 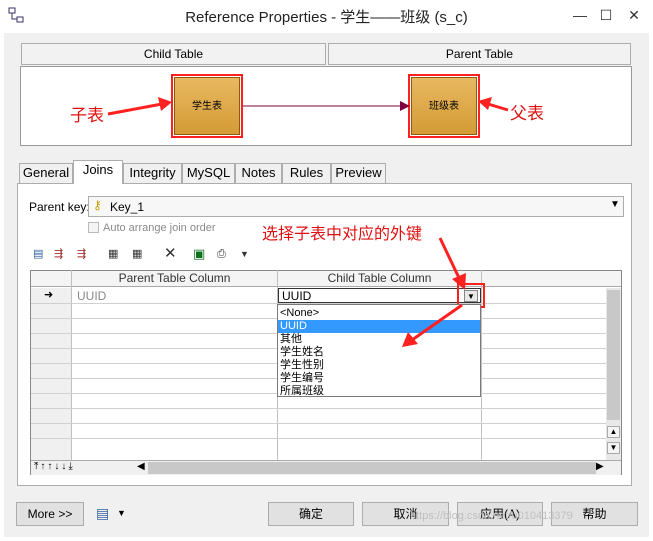 I want to click on scroll-left-button: ◀, so click(x=141, y=466).